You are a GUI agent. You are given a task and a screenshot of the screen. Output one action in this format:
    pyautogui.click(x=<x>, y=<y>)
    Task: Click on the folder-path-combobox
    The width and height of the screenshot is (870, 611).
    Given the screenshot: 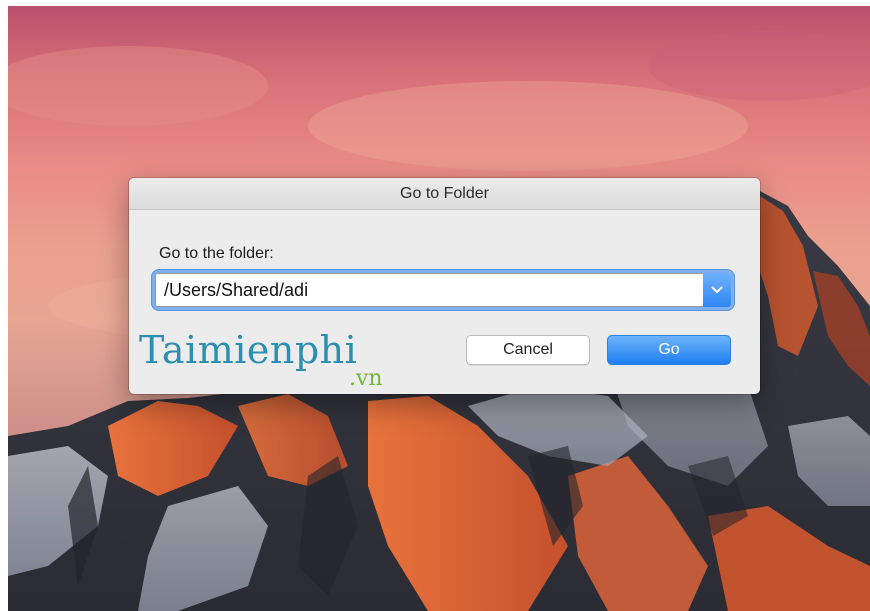 What is the action you would take?
    pyautogui.click(x=443, y=290)
    